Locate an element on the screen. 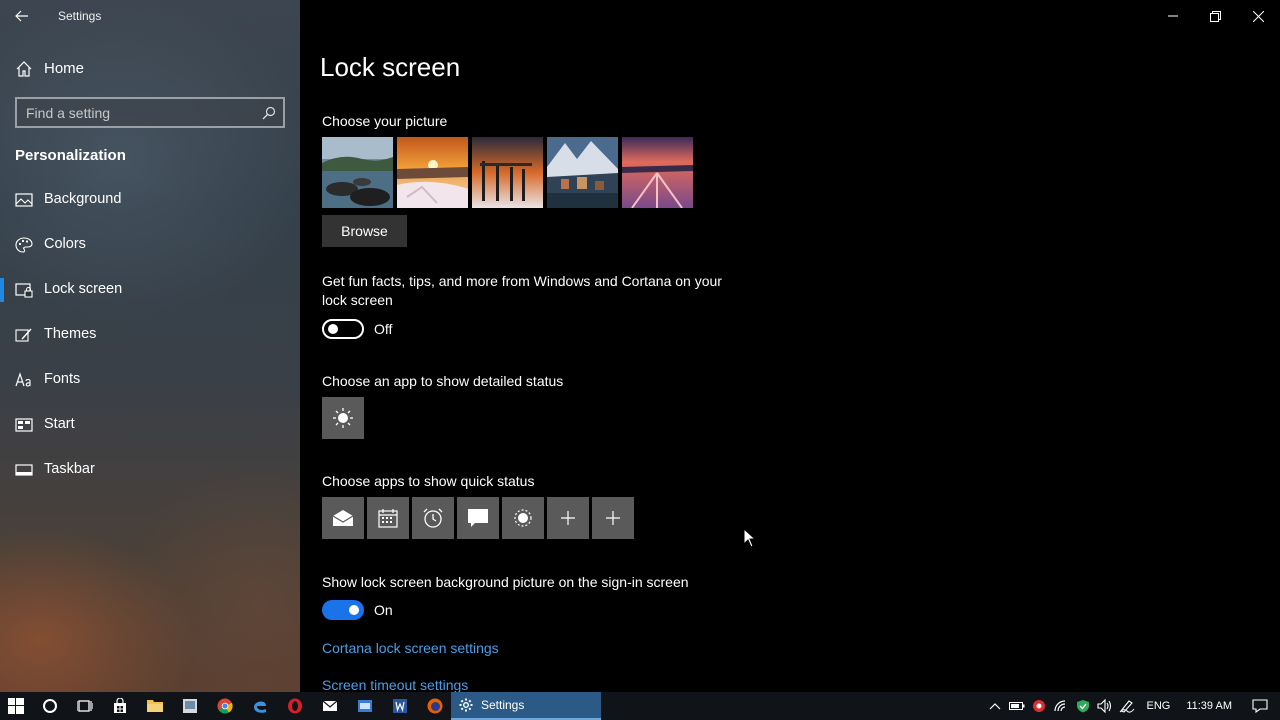 The image size is (1280, 720). cortana-lock-screen-settings-link: Cortana lock screen settings is located at coordinates (410, 648).